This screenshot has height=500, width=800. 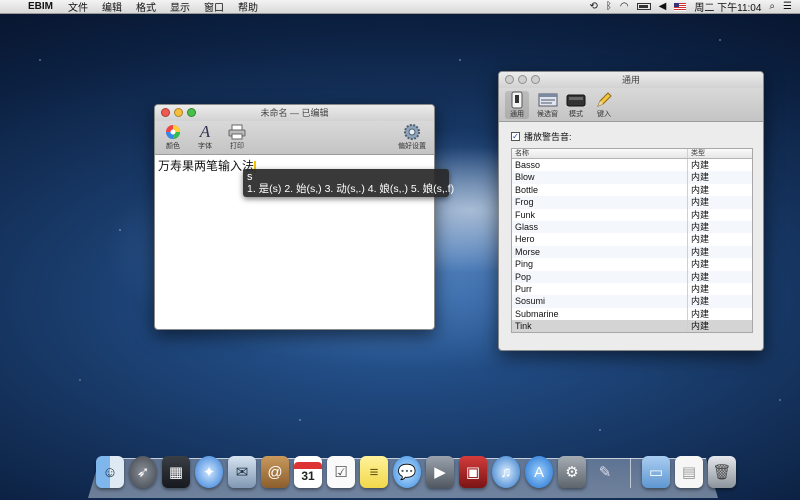 I want to click on color-wheel-icon, so click(x=173, y=132).